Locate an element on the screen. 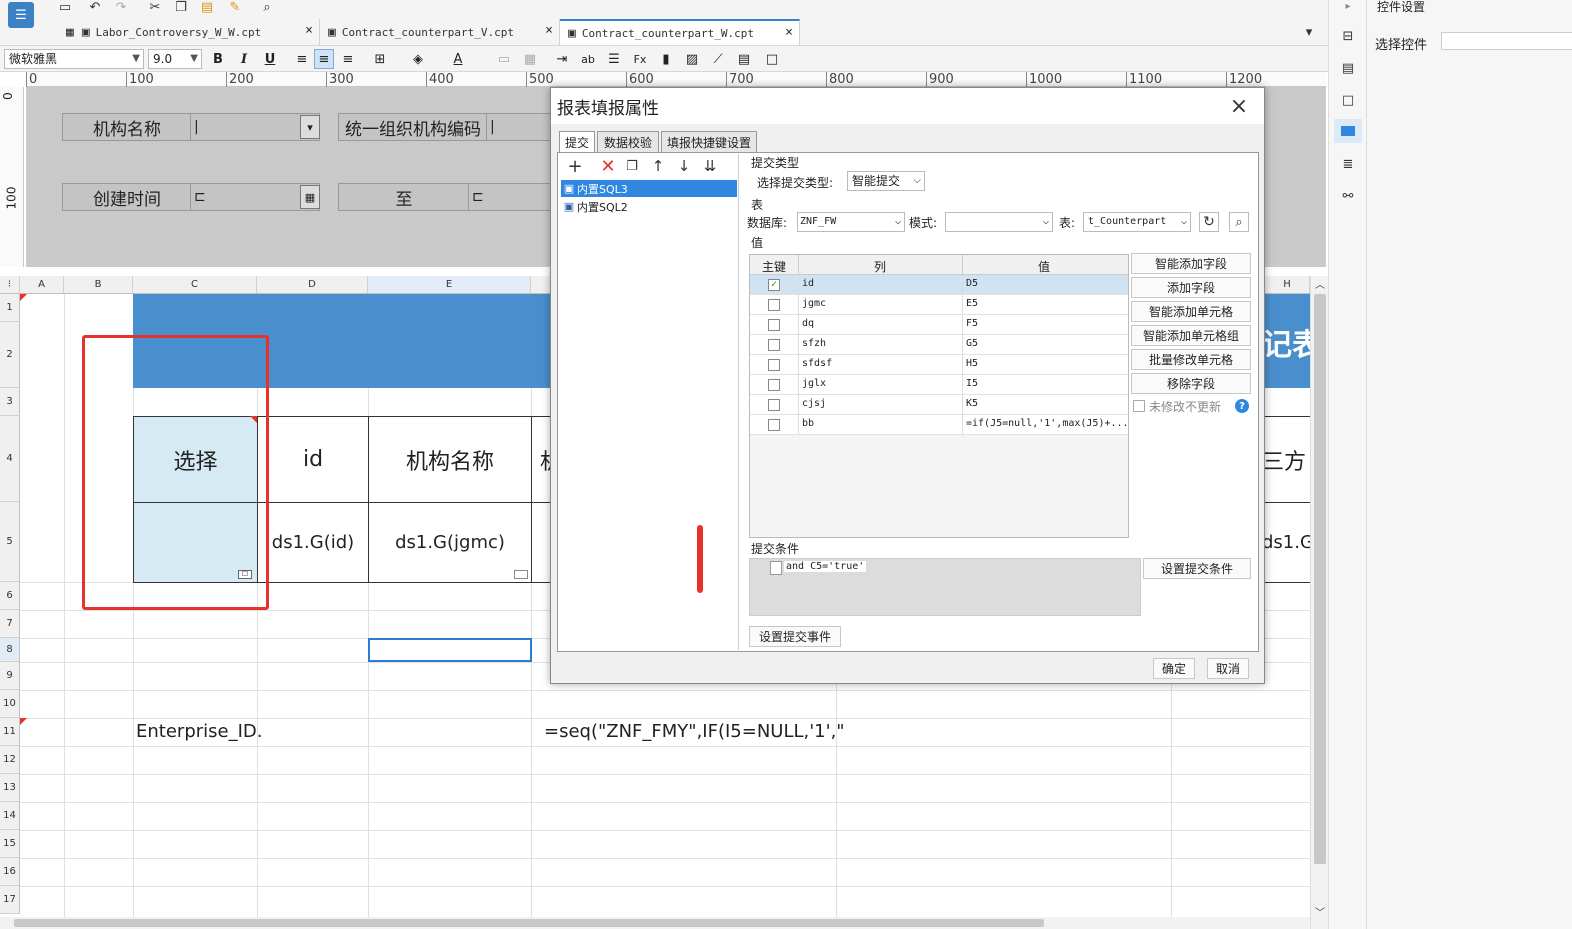 This screenshot has width=1572, height=929. field-value: K5 is located at coordinates (972, 403).